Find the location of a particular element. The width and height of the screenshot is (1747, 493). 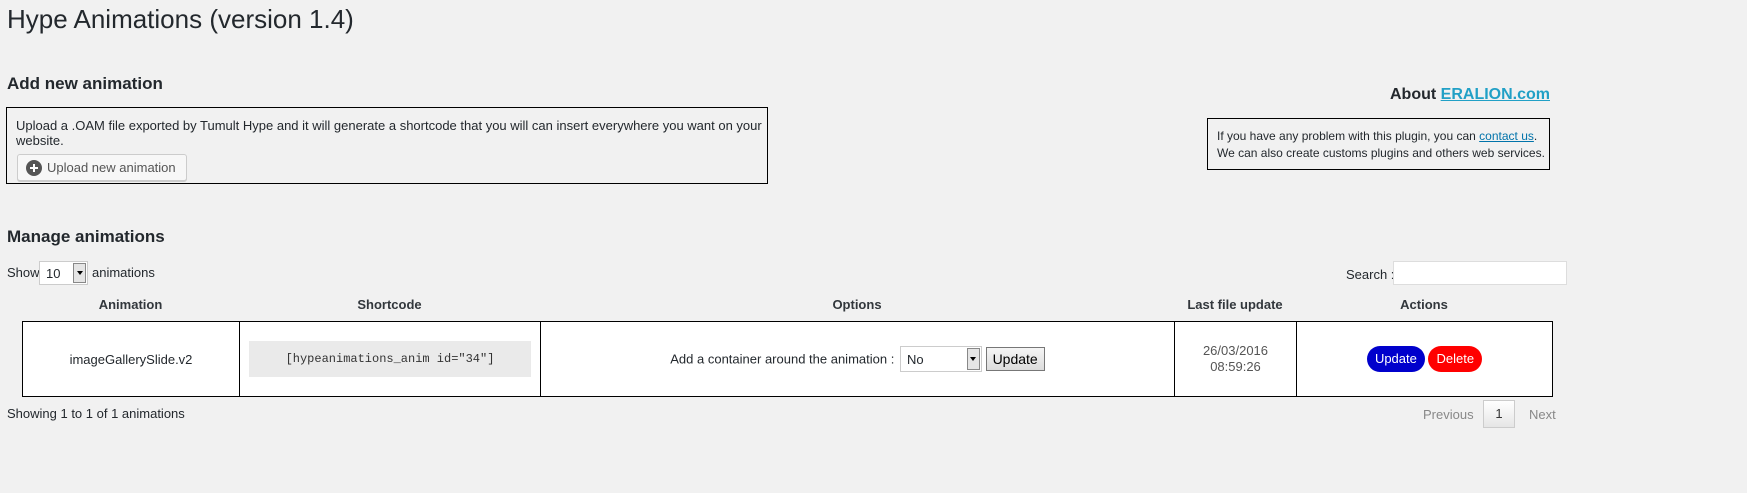

column-header-animation: Animation is located at coordinates (130, 304).